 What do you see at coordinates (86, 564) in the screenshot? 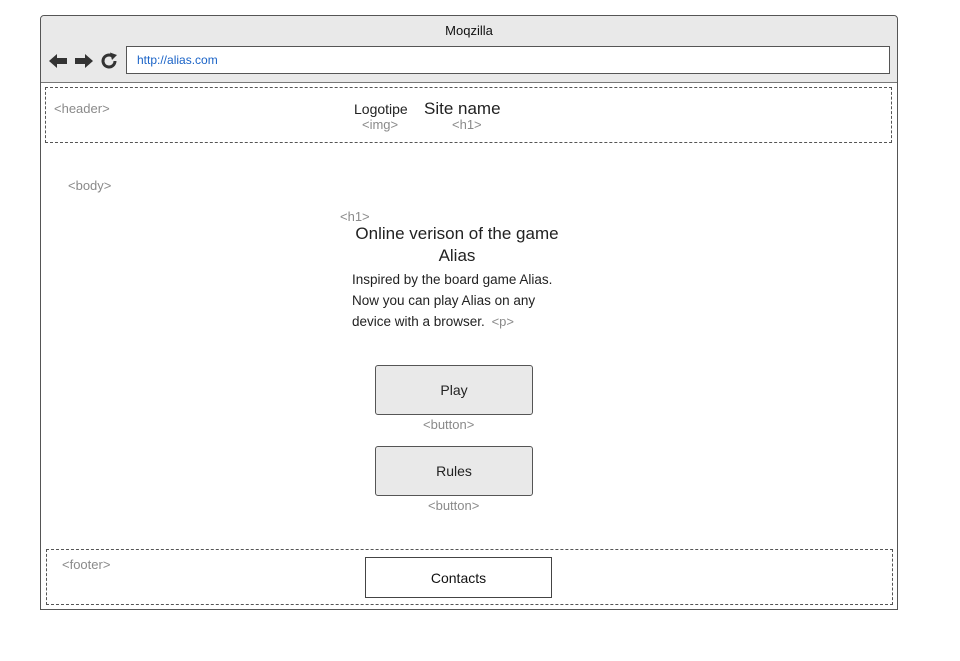
I see `footer-tag-label: <footer>` at bounding box center [86, 564].